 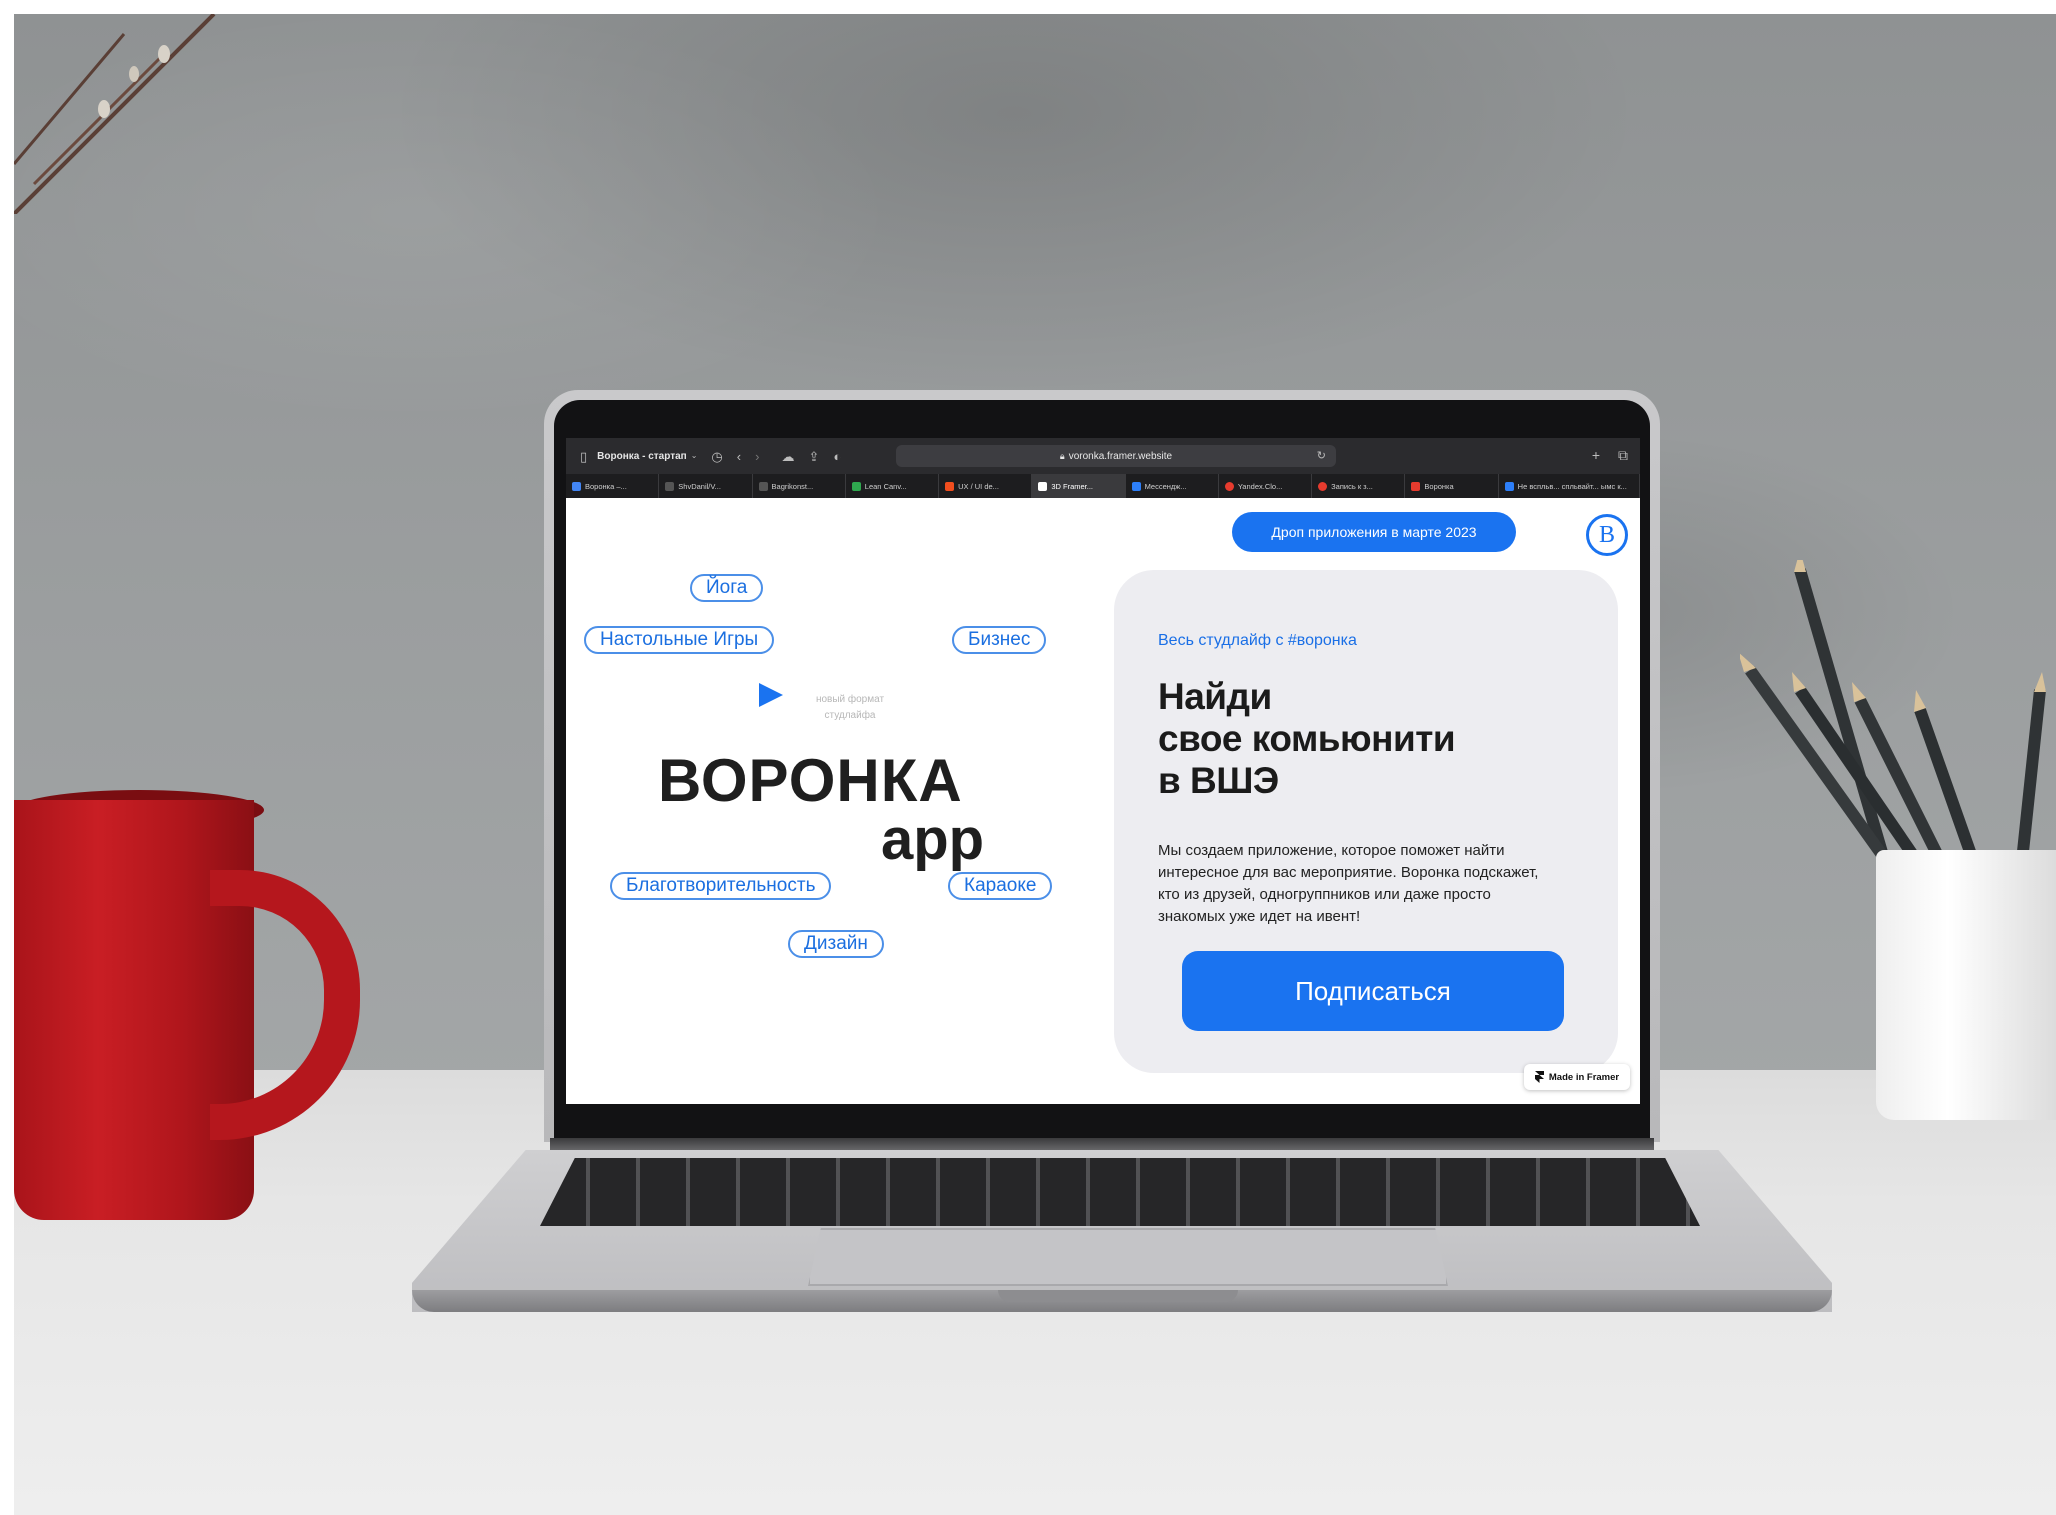 I want to click on hse-logo-icon: В, so click(x=1607, y=535).